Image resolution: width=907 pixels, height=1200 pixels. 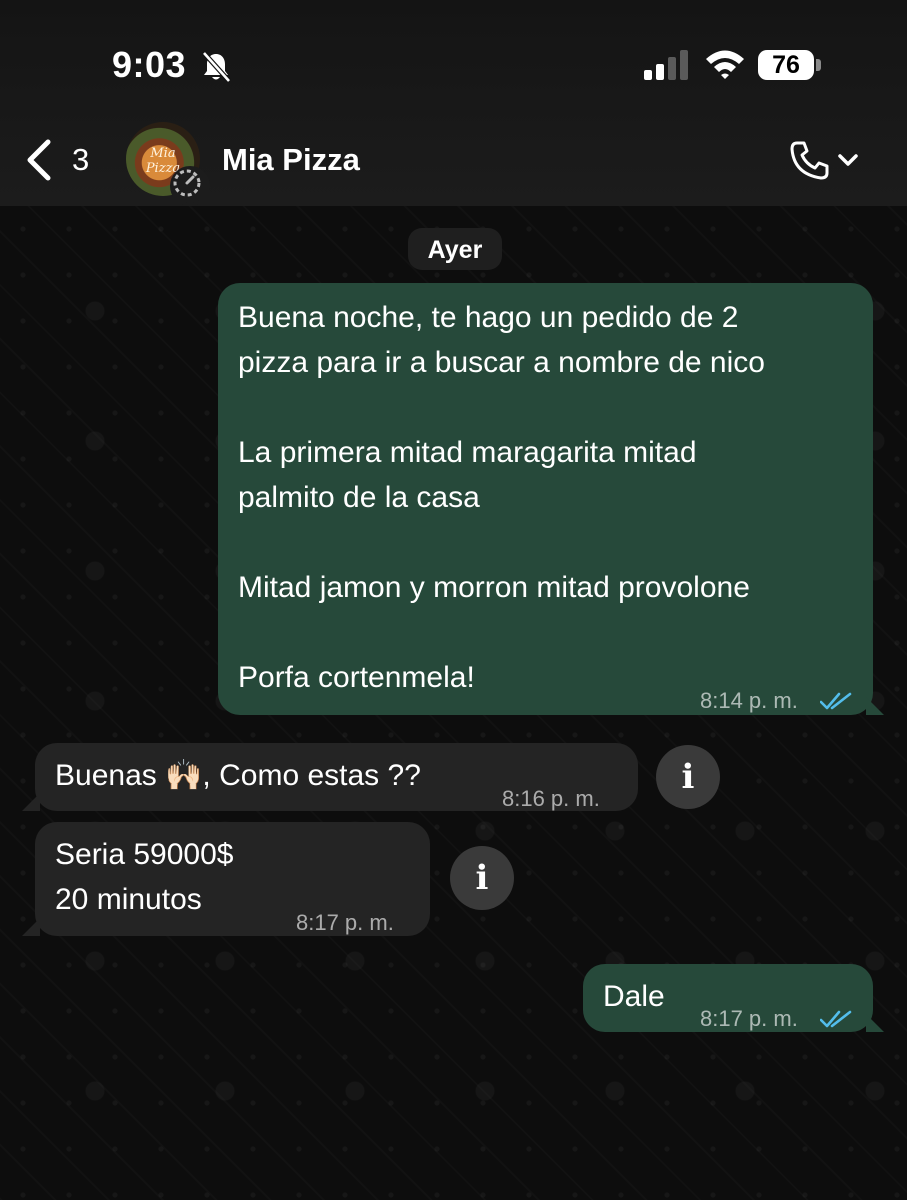 What do you see at coordinates (634, 996) in the screenshot?
I see `message-text: Dale` at bounding box center [634, 996].